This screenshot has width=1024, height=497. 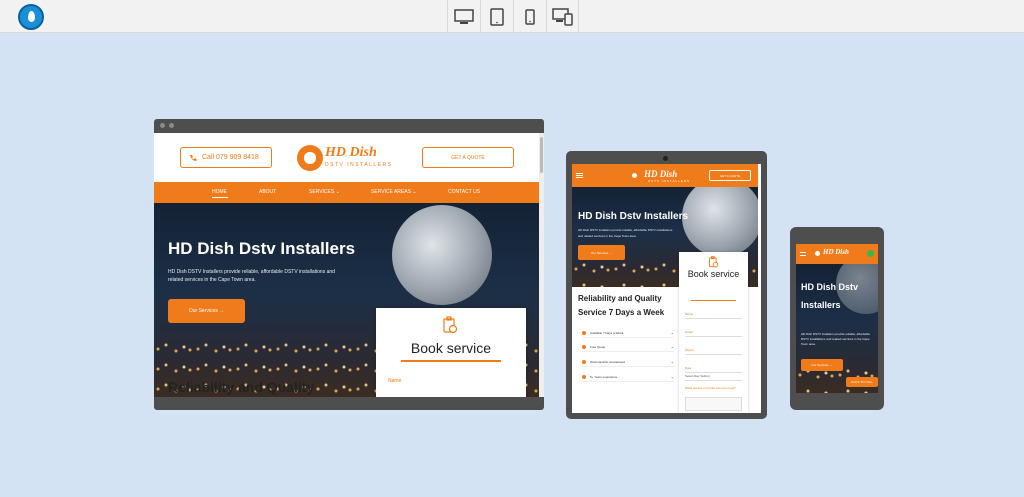 What do you see at coordinates (628, 333) in the screenshot?
I see `list-item: Available 7 Days a Week ⌄` at bounding box center [628, 333].